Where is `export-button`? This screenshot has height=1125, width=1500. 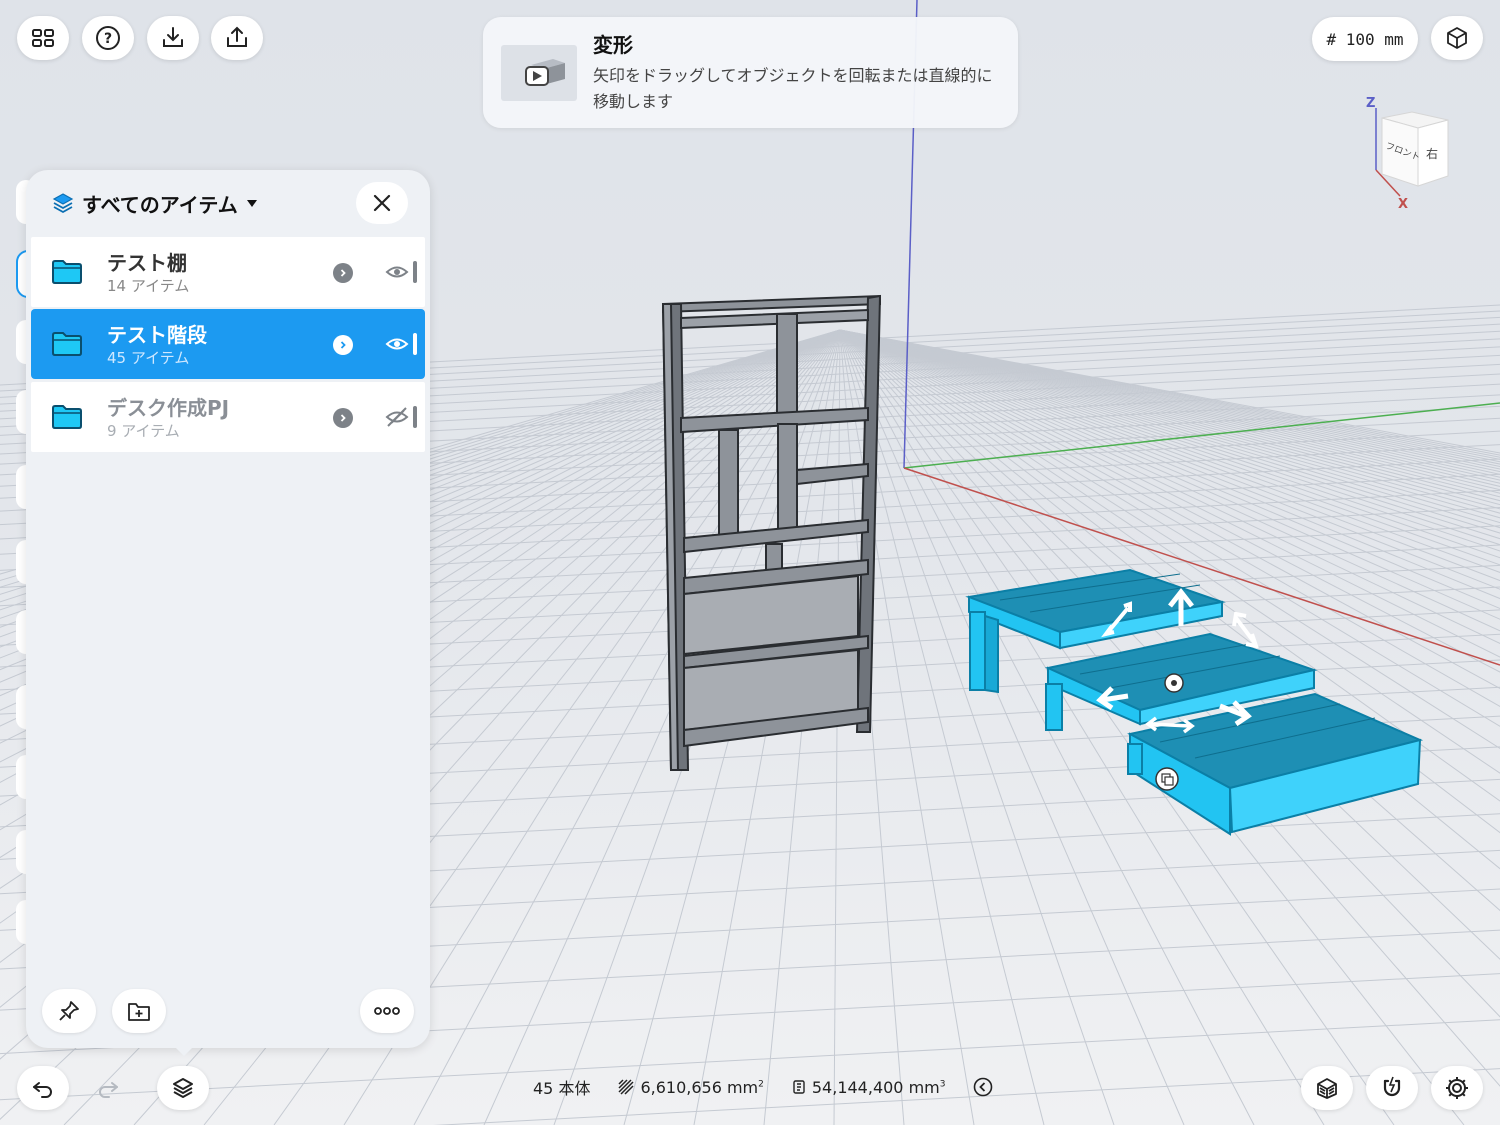
export-button is located at coordinates (237, 38).